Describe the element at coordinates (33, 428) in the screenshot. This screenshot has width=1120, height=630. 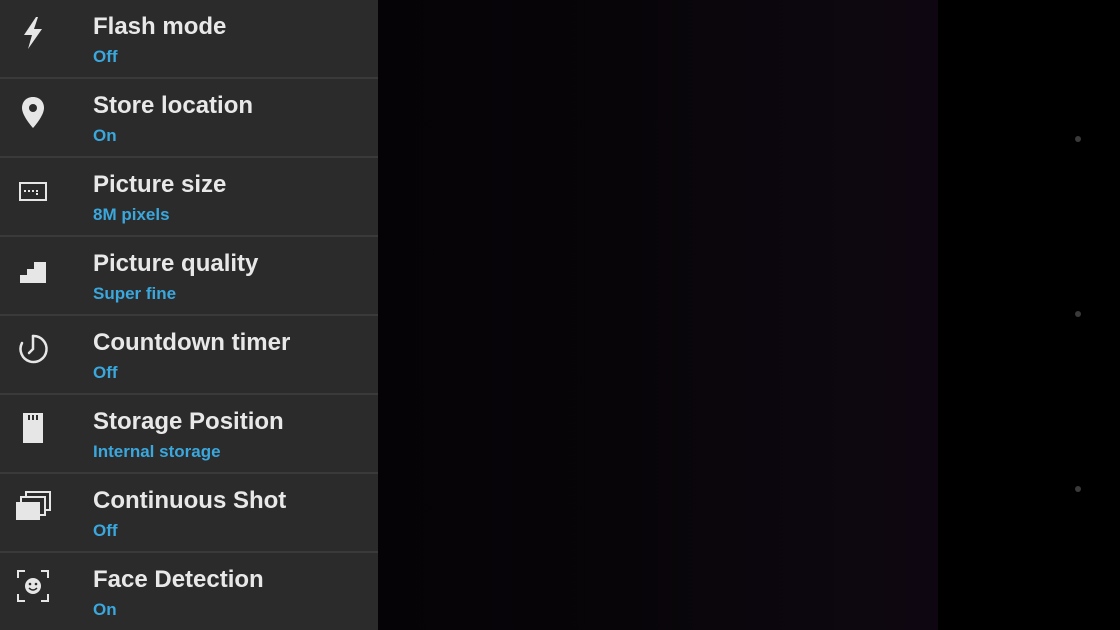
I see `sd-card-icon` at that location.